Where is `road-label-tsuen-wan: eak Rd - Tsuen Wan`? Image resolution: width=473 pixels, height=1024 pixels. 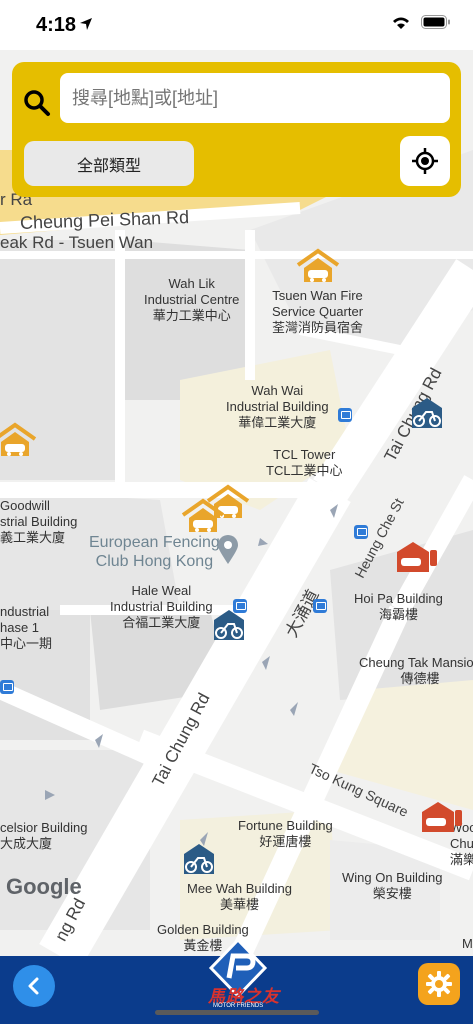 road-label-tsuen-wan: eak Rd - Tsuen Wan is located at coordinates (77, 242).